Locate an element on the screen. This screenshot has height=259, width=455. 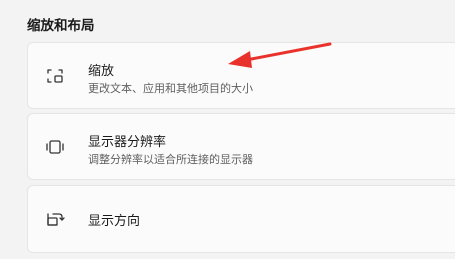
orientation-icon is located at coordinates (55, 219).